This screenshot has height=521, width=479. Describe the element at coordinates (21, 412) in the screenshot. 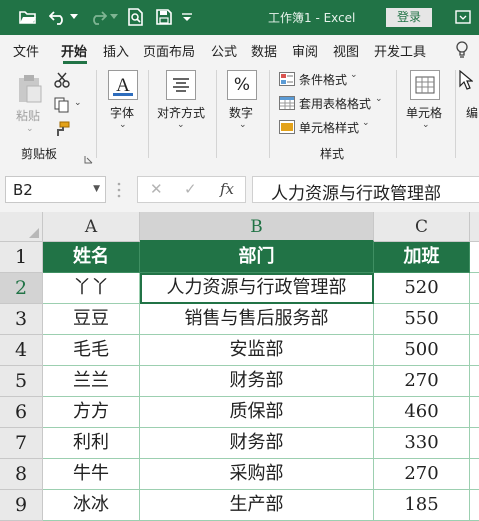

I see `row-header-6: 6` at that location.